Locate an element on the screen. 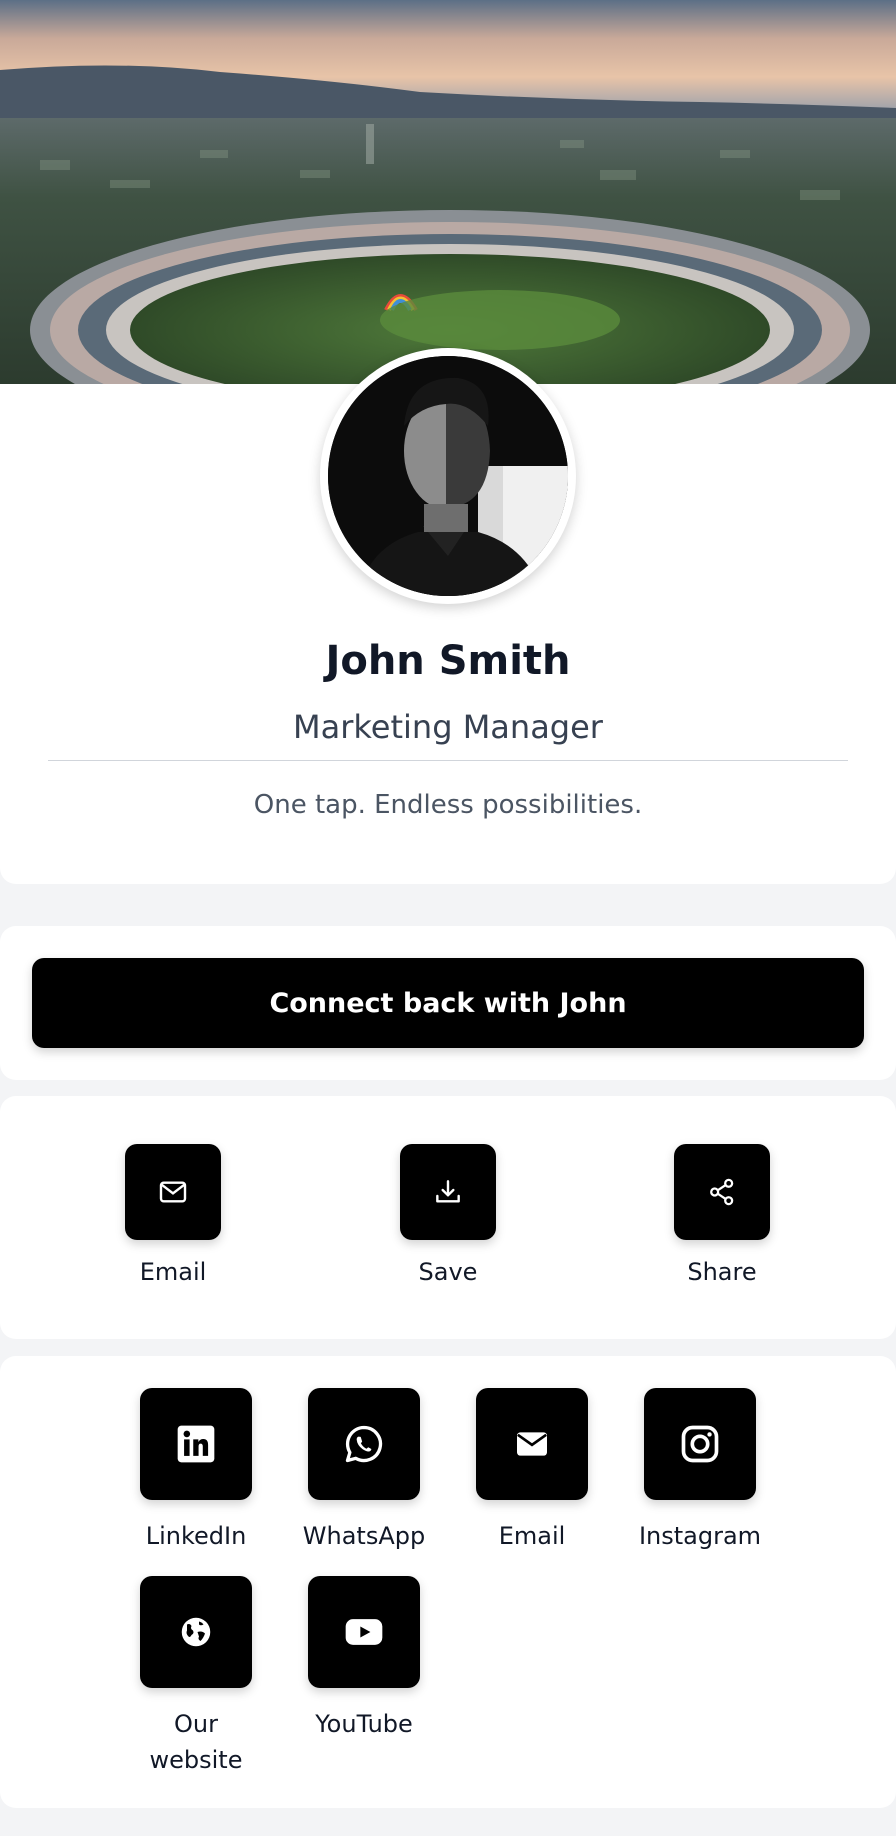  social-instagram: Instagram is located at coordinates (700, 1471).